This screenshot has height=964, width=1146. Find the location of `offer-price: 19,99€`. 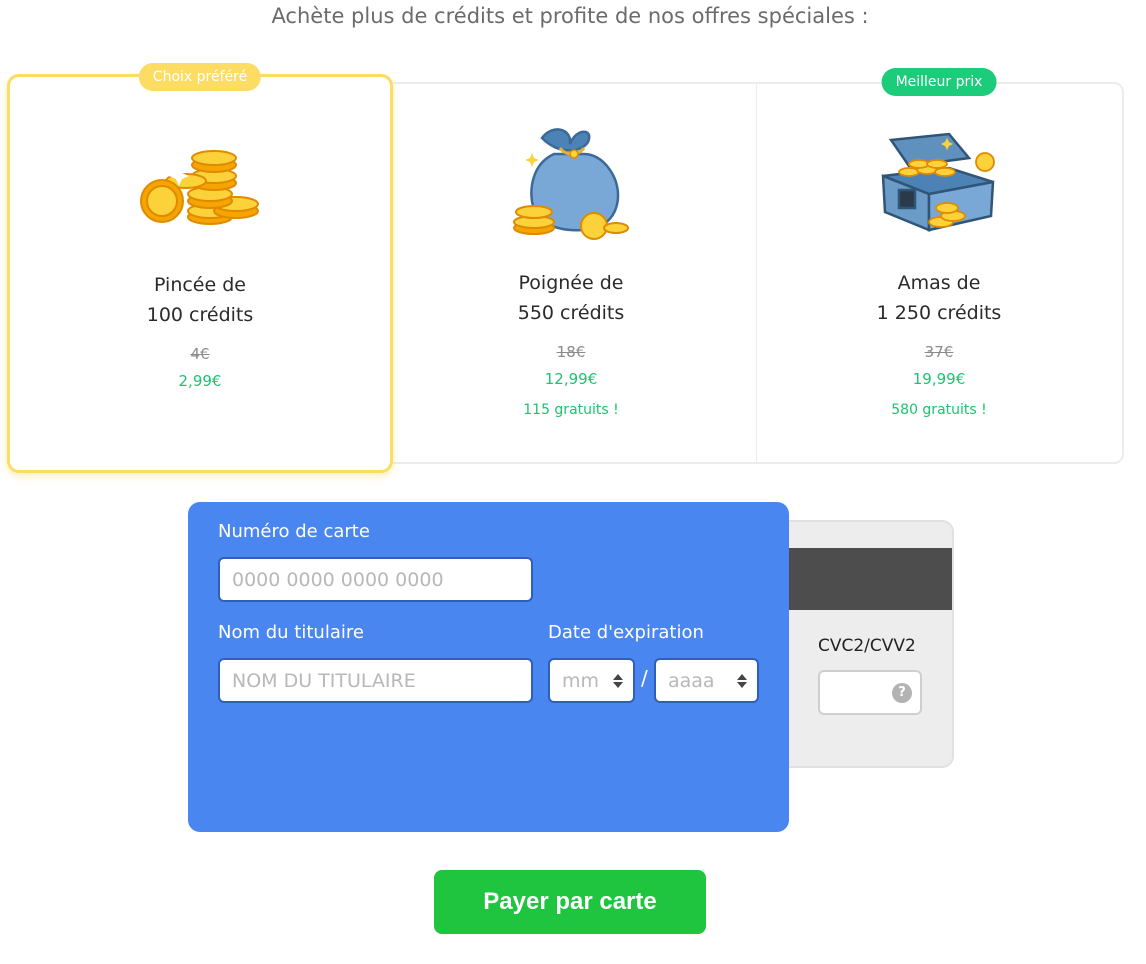

offer-price: 19,99€ is located at coordinates (939, 379).